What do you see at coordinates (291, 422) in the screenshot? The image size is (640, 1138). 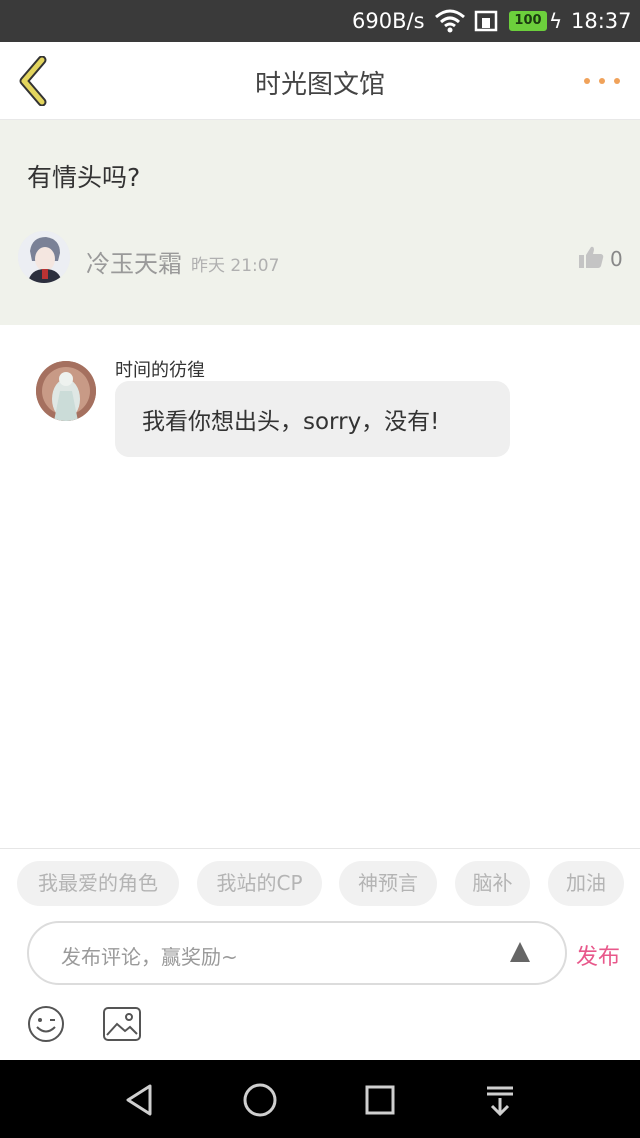 I see `comment-text: 我看你想出头，sorry，没有!` at bounding box center [291, 422].